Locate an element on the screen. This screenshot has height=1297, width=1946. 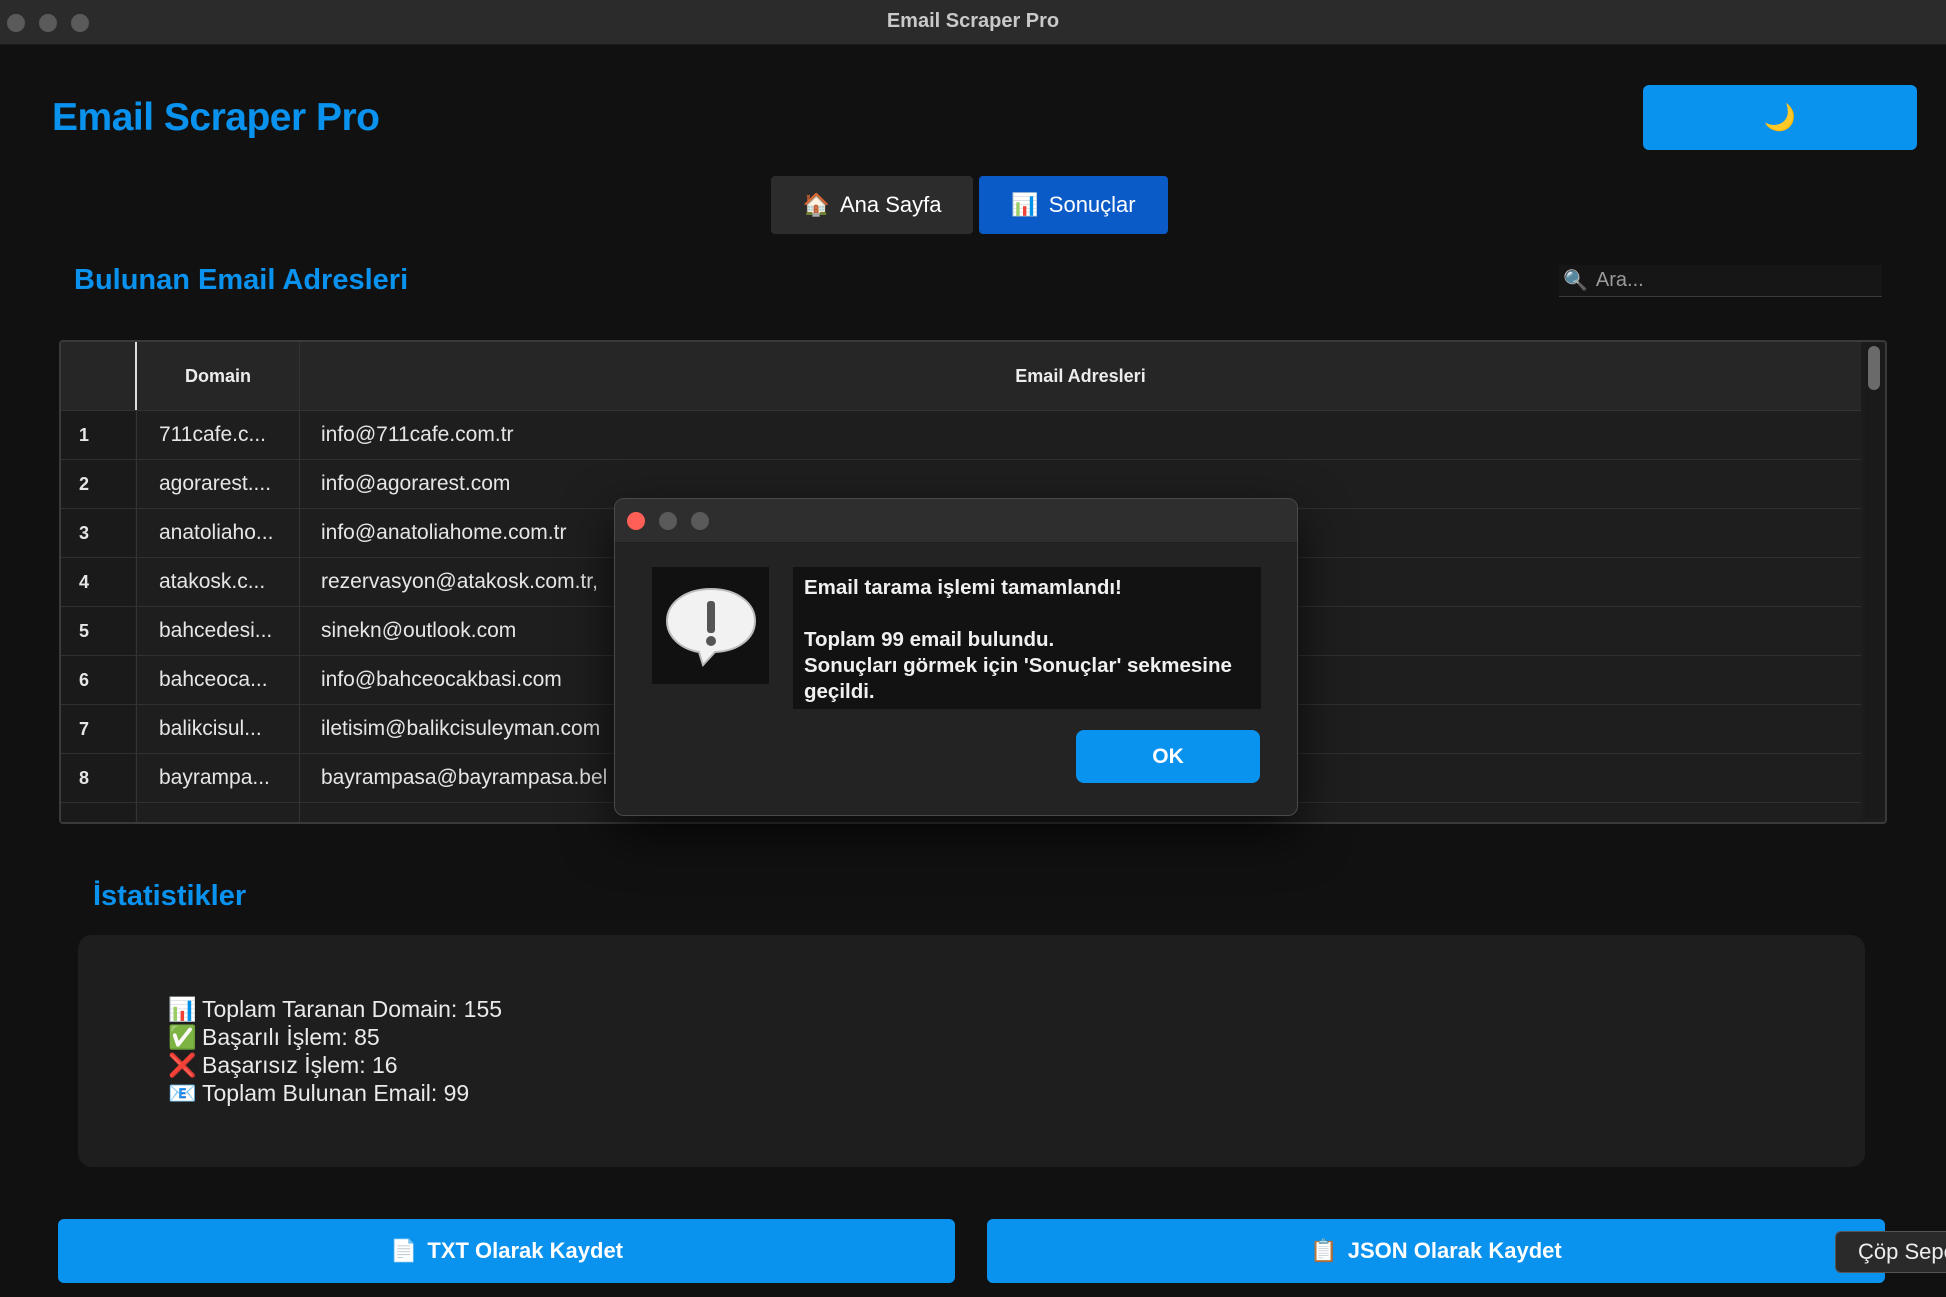
email-cell: info@711cafe.com.tr is located at coordinates (1081, 435).